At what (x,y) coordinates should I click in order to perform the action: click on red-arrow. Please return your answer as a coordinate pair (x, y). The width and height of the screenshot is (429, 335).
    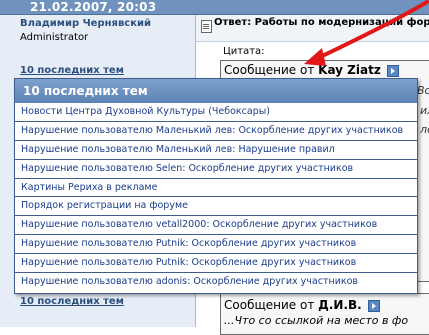
    Looking at the image, I should click on (366, 33).